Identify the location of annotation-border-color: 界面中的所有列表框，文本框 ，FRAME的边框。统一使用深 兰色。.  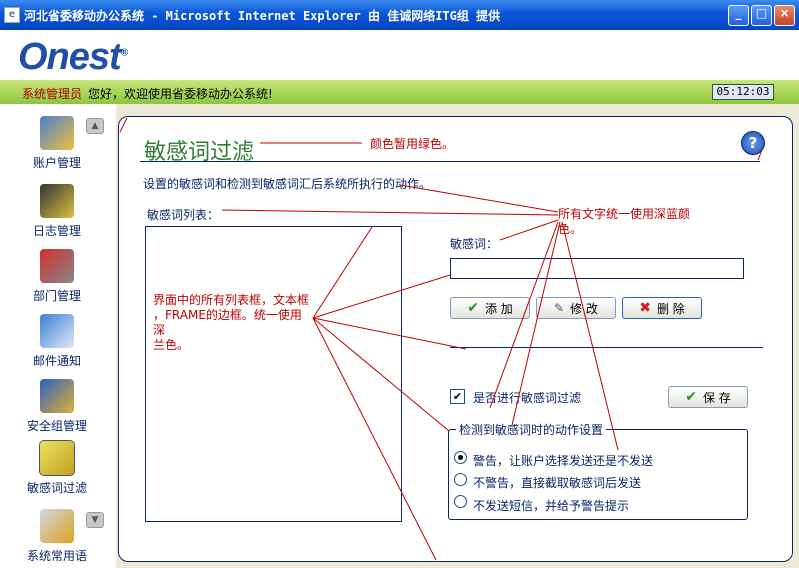
(231, 322).